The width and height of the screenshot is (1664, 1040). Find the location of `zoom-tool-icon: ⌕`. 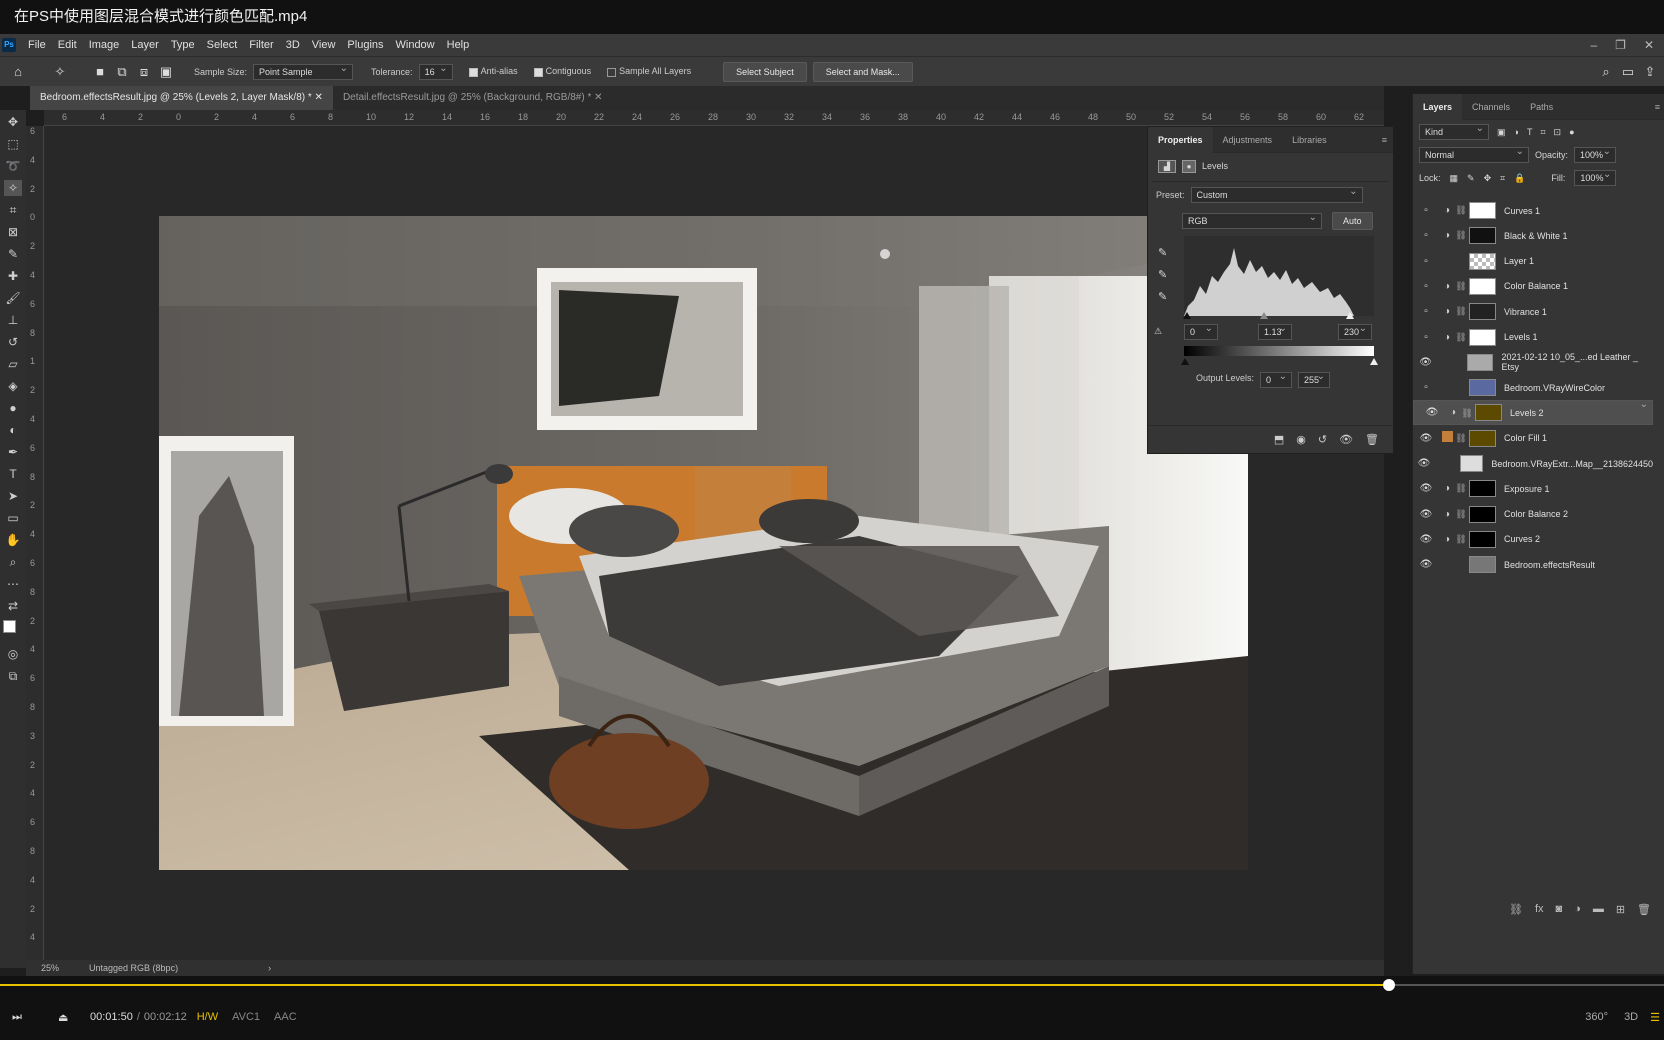

zoom-tool-icon: ⌕ is located at coordinates (13, 562).